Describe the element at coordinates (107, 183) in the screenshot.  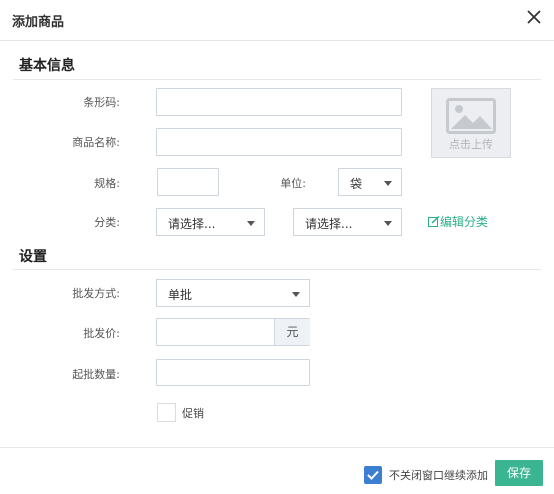
I see `spec-label: 规格:` at that location.